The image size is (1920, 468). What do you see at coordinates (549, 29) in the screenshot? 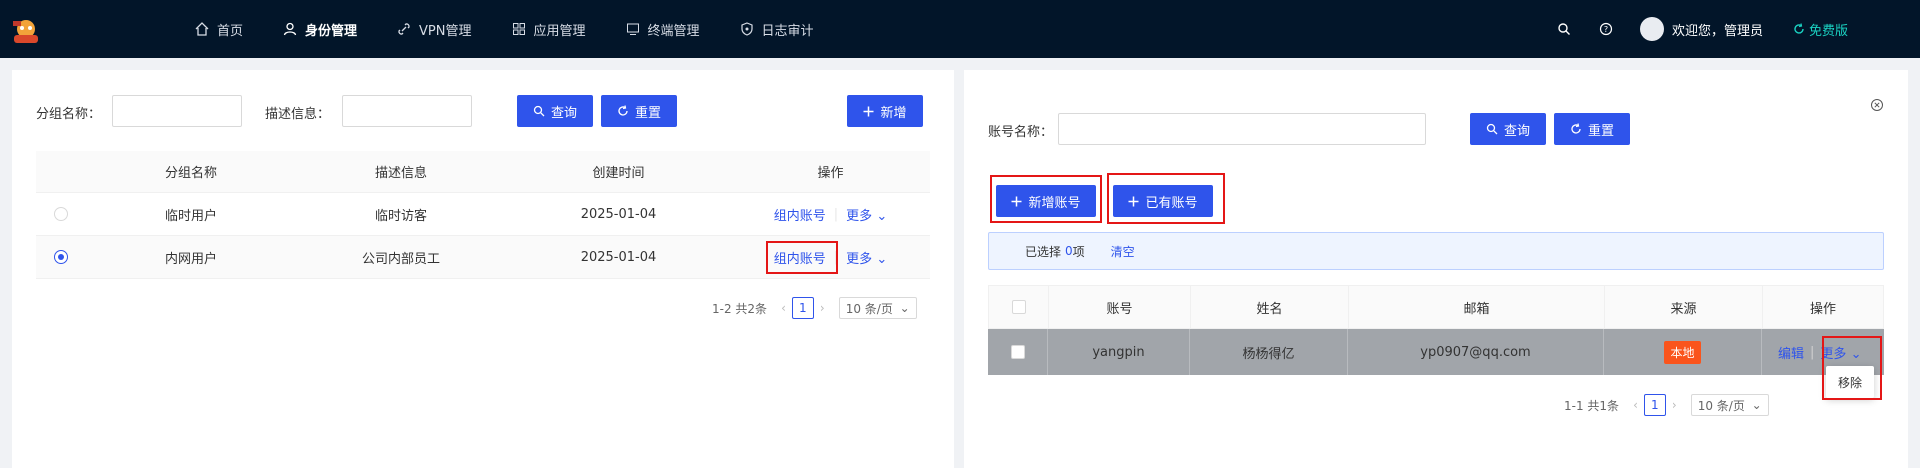
I see `nav-item-apps: 应用管理` at bounding box center [549, 29].